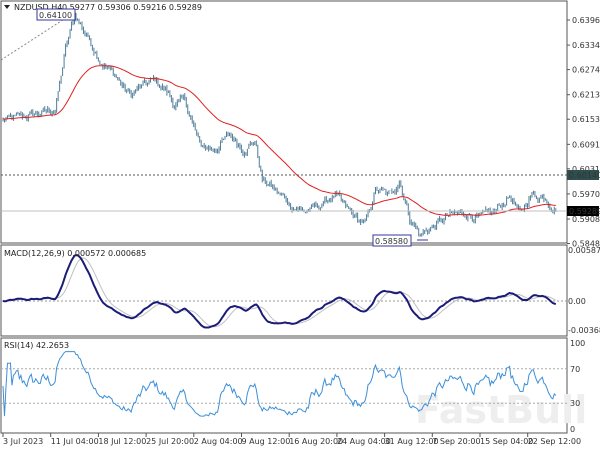  What do you see at coordinates (266, 441) in the screenshot?
I see `time-tick-label: 9 Aug 12:00` at bounding box center [266, 441].